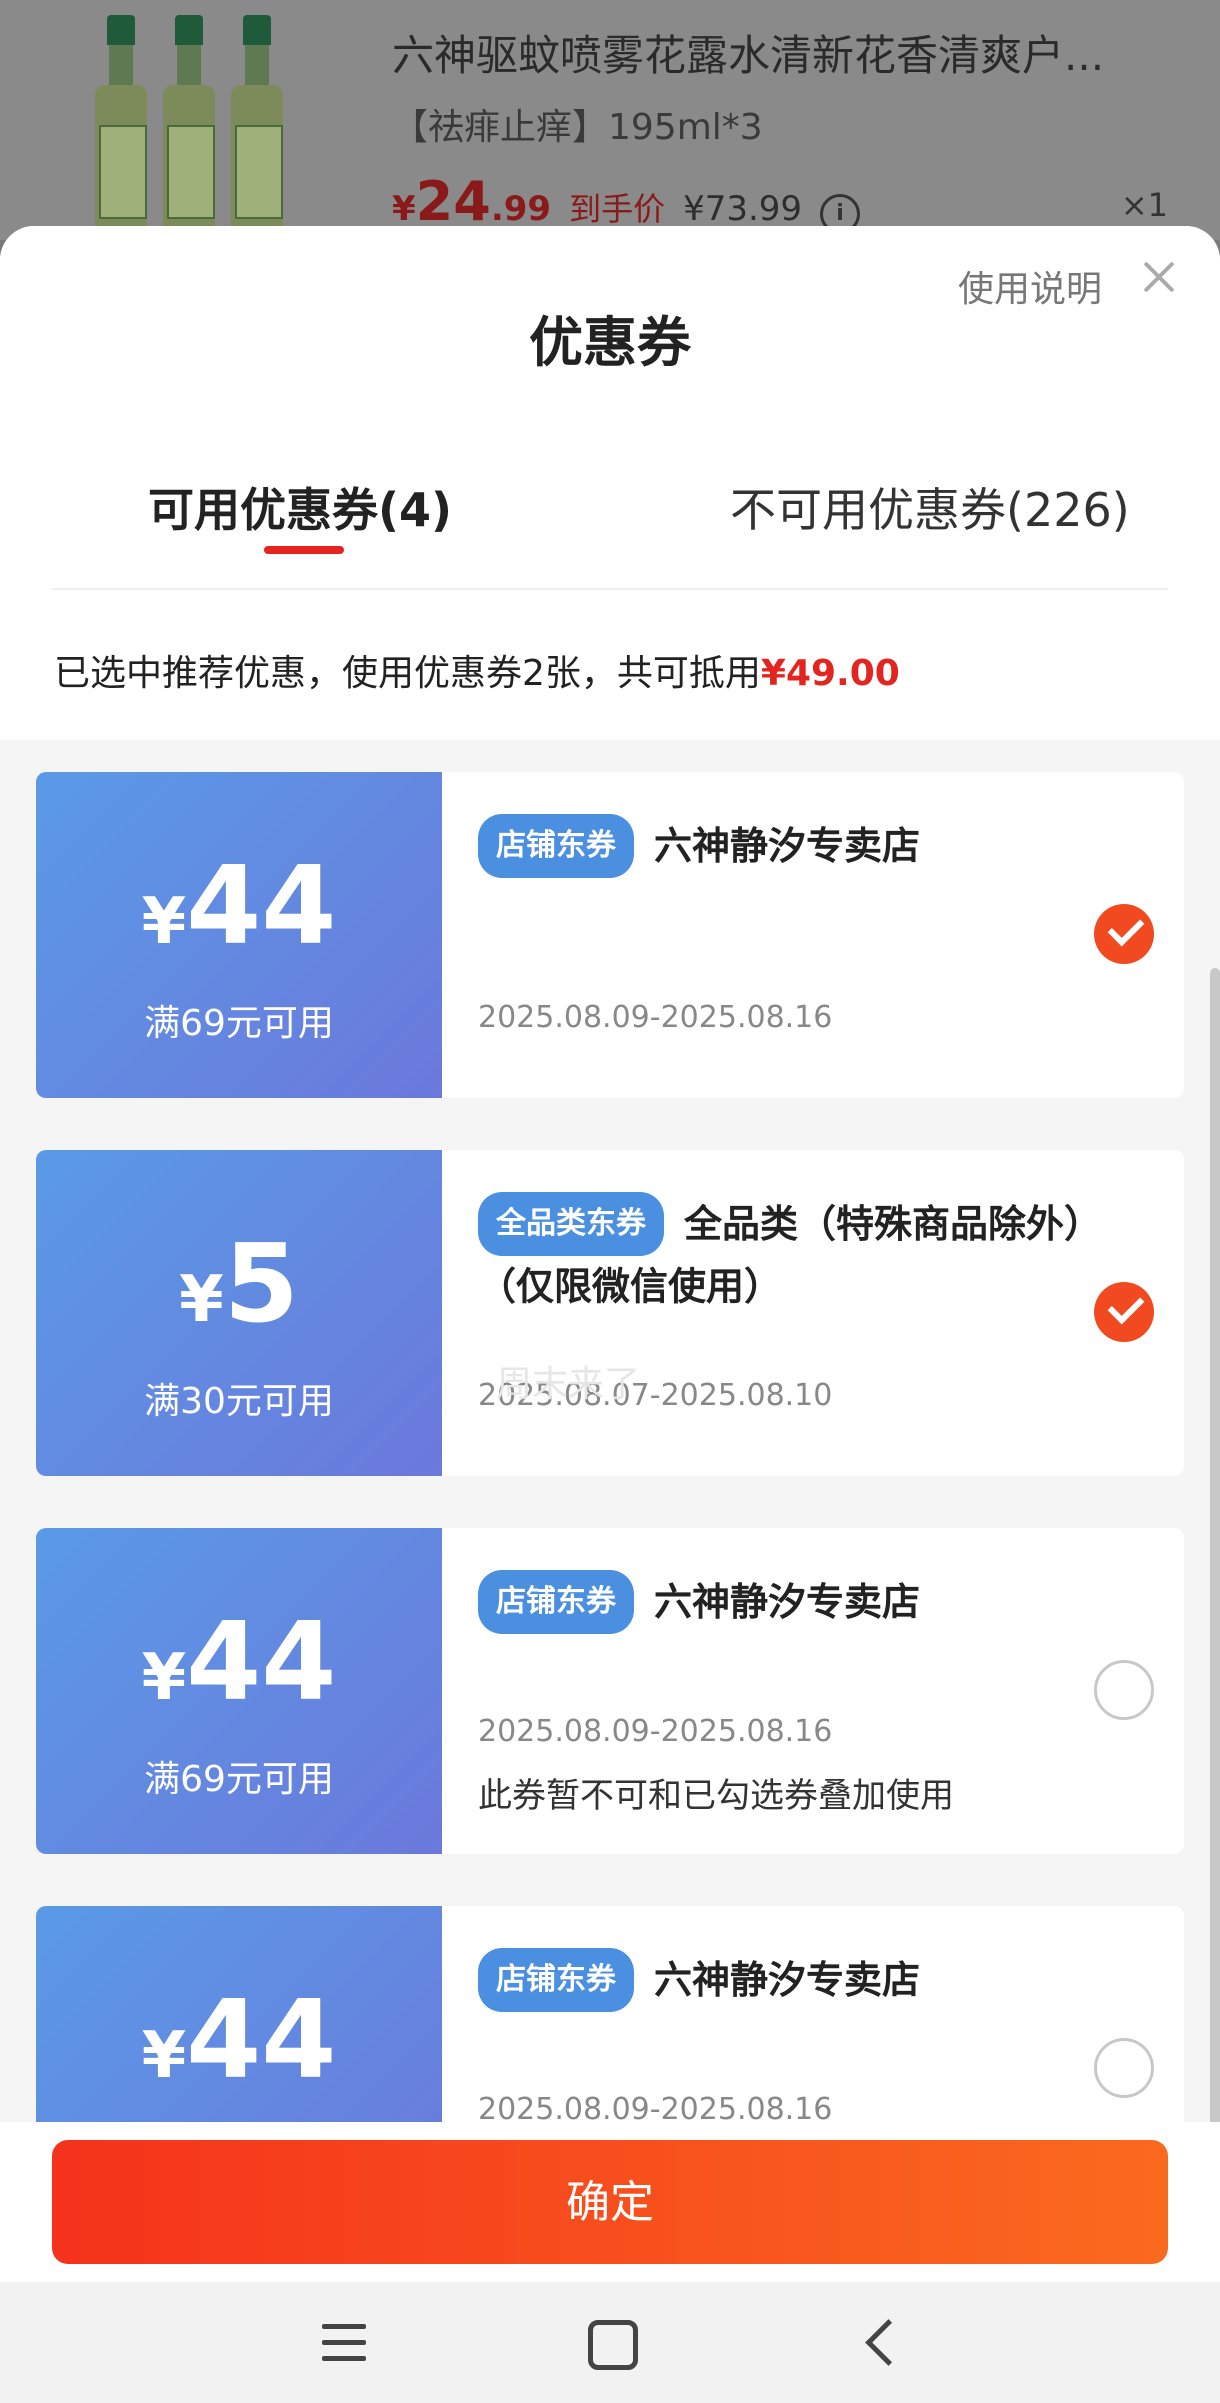 This screenshot has height=2403, width=1220. Describe the element at coordinates (830, 673) in the screenshot. I see `summary-amount: ¥49.00` at that location.